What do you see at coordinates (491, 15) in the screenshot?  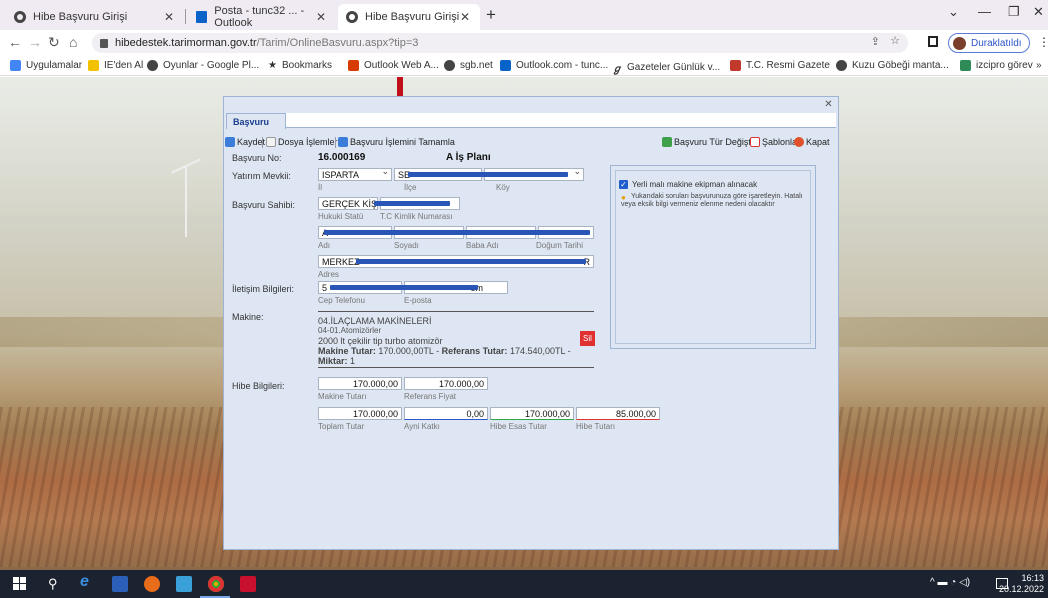 I see `new-tab-button: +` at bounding box center [491, 15].